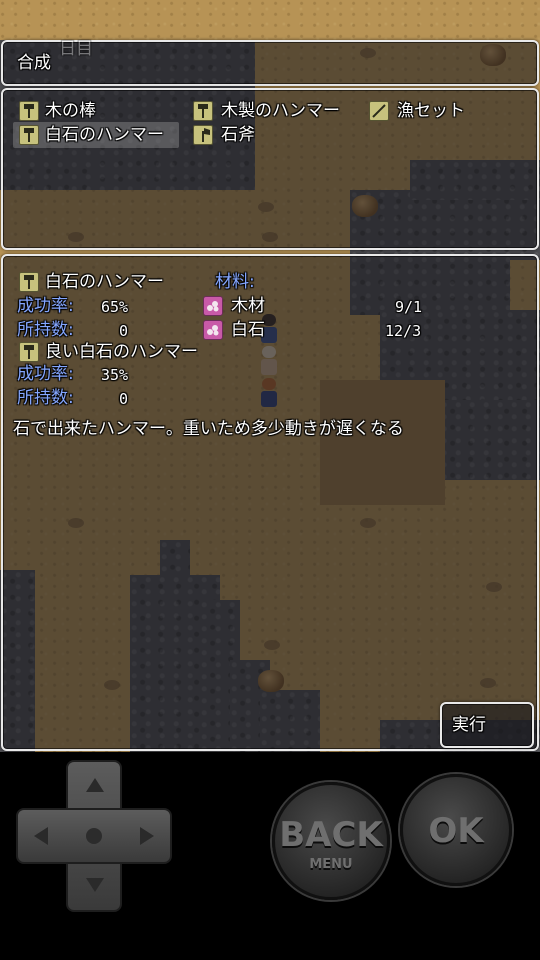 This screenshot has height=960, width=540. I want to click on fishing-set-icon, so click(379, 111).